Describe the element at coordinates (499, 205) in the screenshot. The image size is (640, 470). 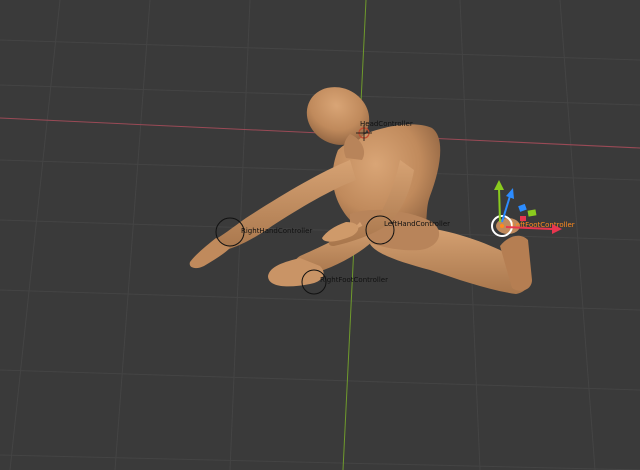
I see `gizmo-y-axis` at that location.